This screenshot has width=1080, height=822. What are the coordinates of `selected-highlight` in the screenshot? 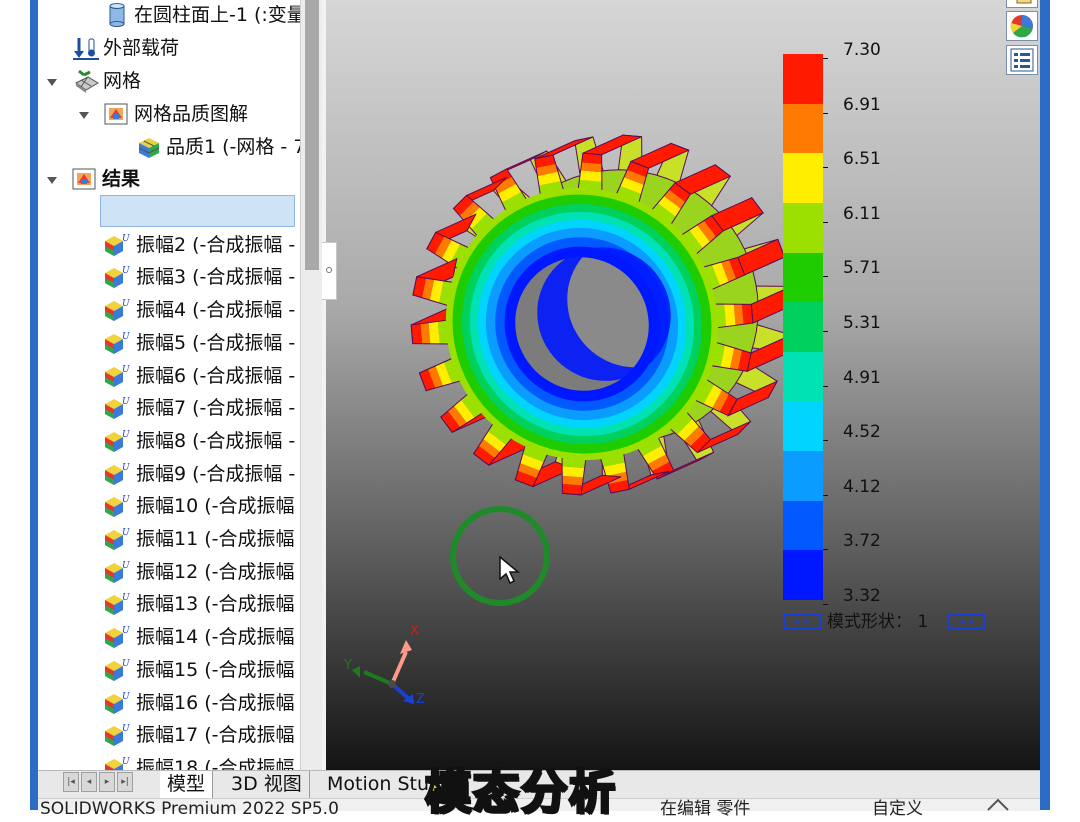 It's located at (197, 211).